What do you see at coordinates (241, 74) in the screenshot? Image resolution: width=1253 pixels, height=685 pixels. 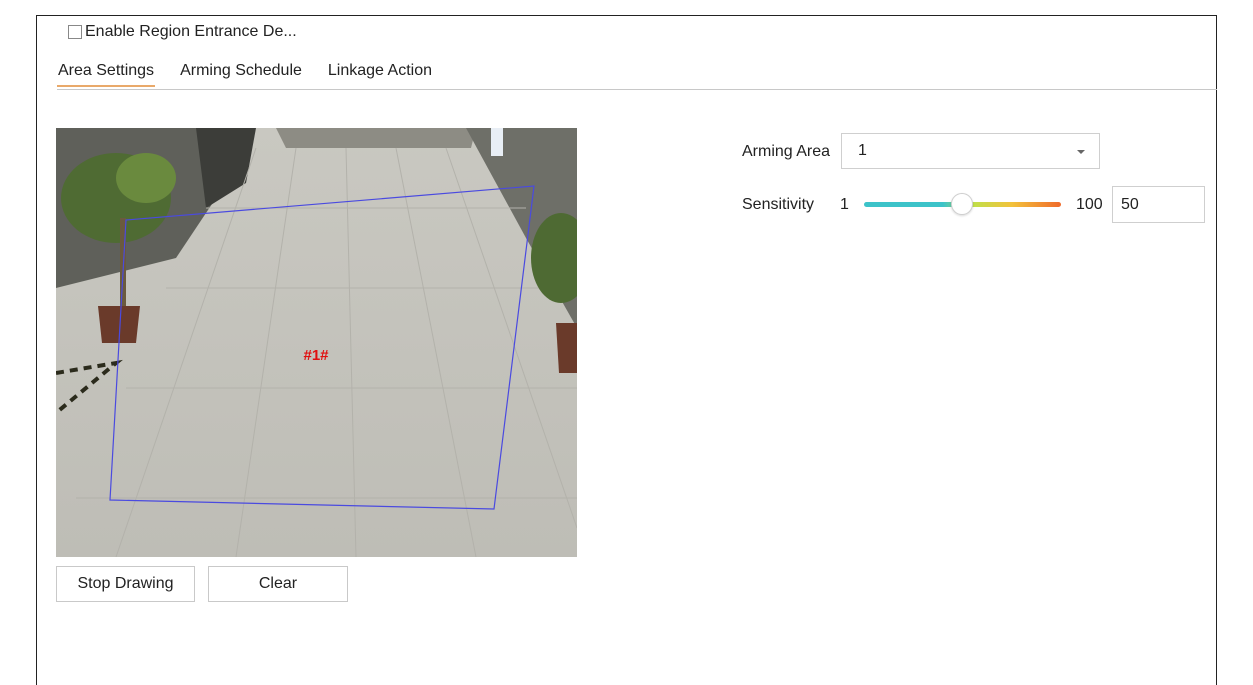 I see `tab-arming-schedule: Arming Schedule` at bounding box center [241, 74].